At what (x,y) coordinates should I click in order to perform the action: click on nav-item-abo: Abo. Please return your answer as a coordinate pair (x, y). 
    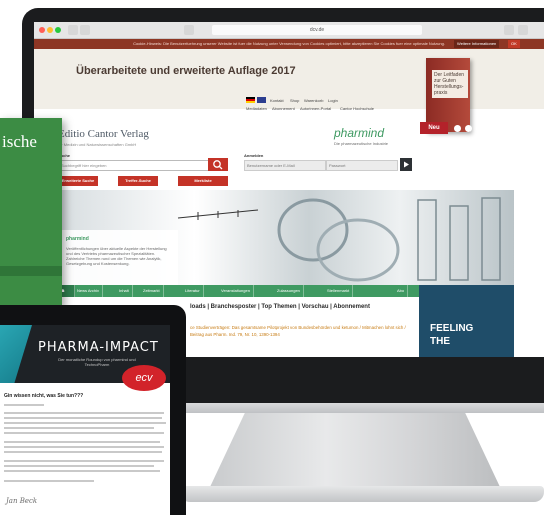
    Looking at the image, I should click on (401, 291).